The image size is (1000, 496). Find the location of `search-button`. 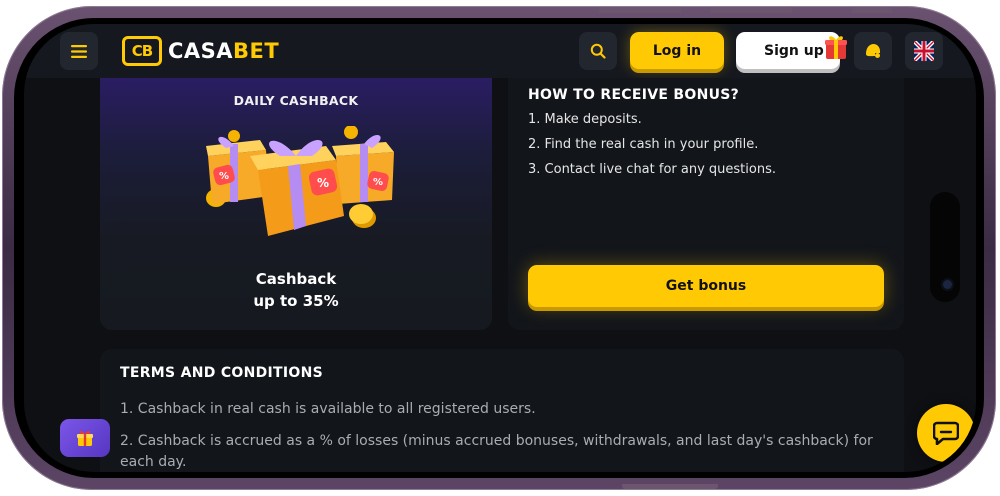

search-button is located at coordinates (598, 51).